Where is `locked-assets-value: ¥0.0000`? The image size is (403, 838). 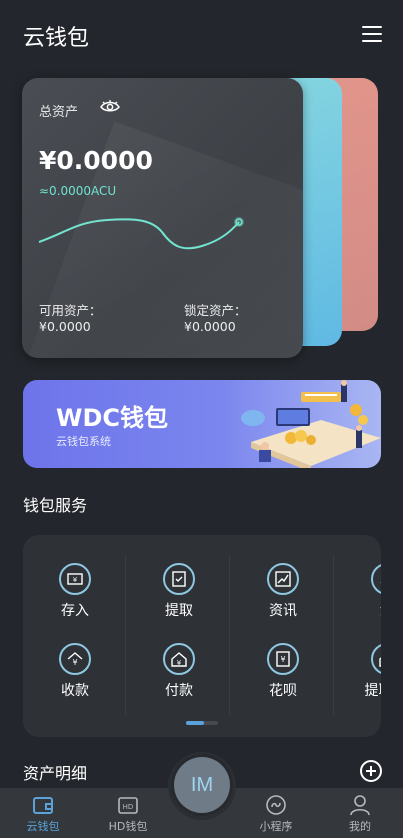 locked-assets-value: ¥0.0000 is located at coordinates (210, 326).